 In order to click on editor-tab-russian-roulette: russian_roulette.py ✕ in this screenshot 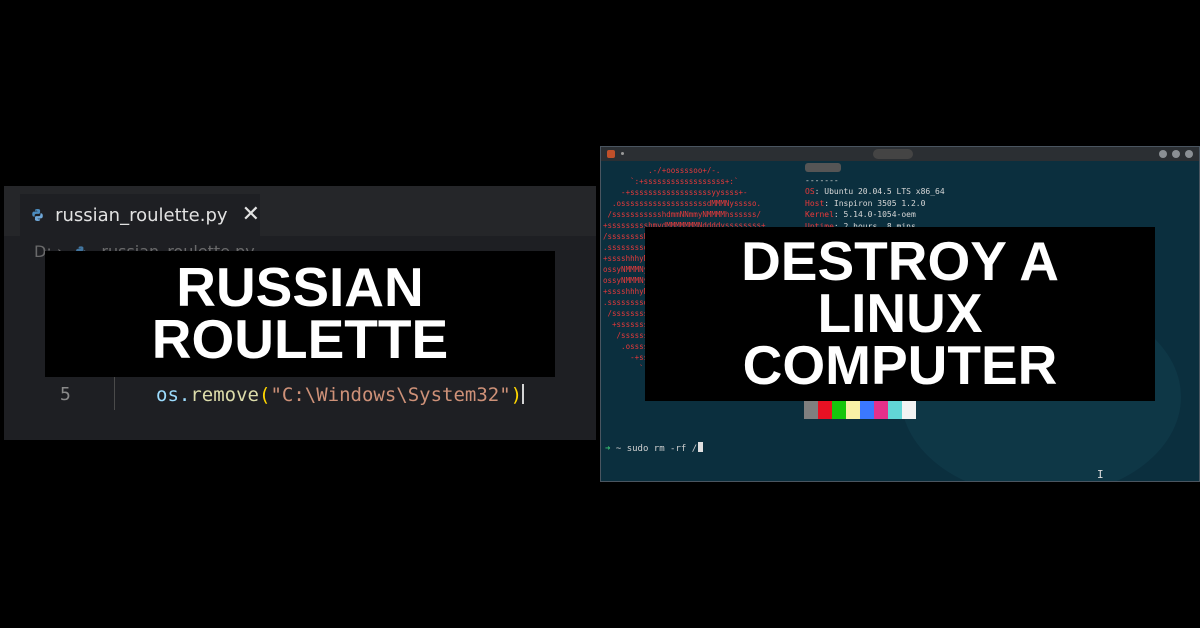, I will do `click(140, 215)`.